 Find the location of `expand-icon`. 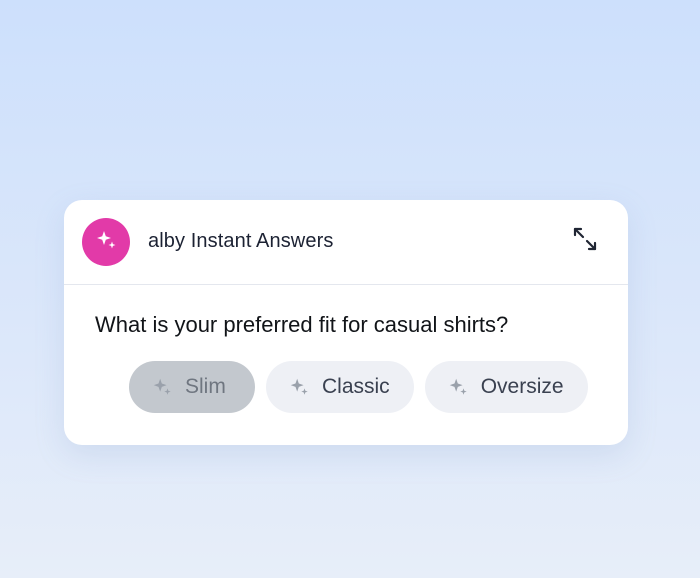

expand-icon is located at coordinates (585, 241).